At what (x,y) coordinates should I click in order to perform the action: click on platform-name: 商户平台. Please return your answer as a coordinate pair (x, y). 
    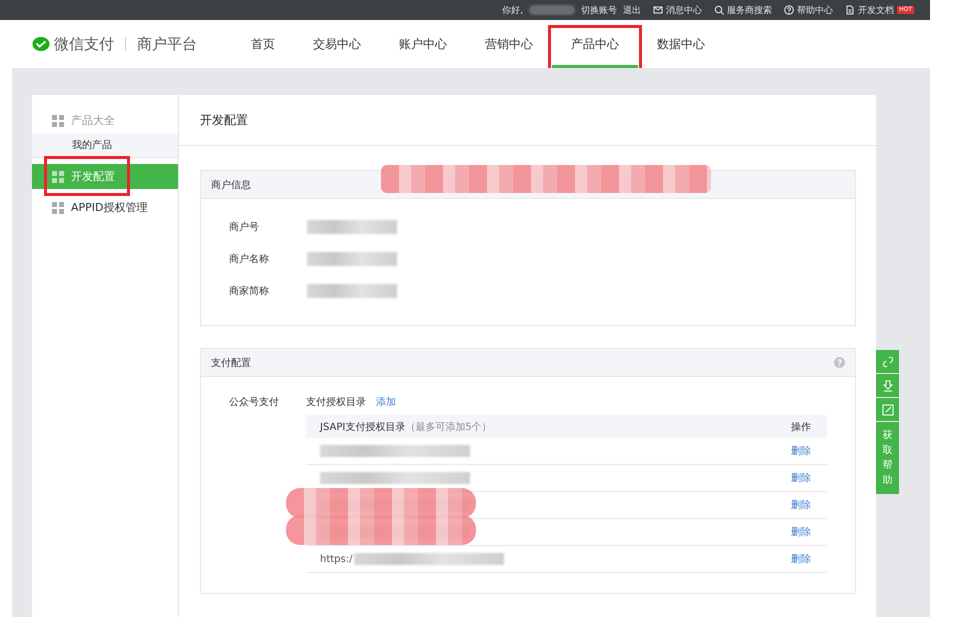
    Looking at the image, I should click on (167, 44).